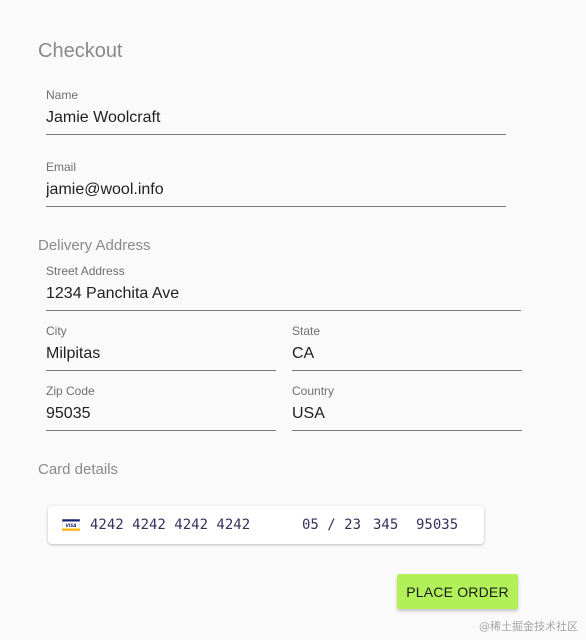 The image size is (586, 640). I want to click on name-input, so click(276, 118).